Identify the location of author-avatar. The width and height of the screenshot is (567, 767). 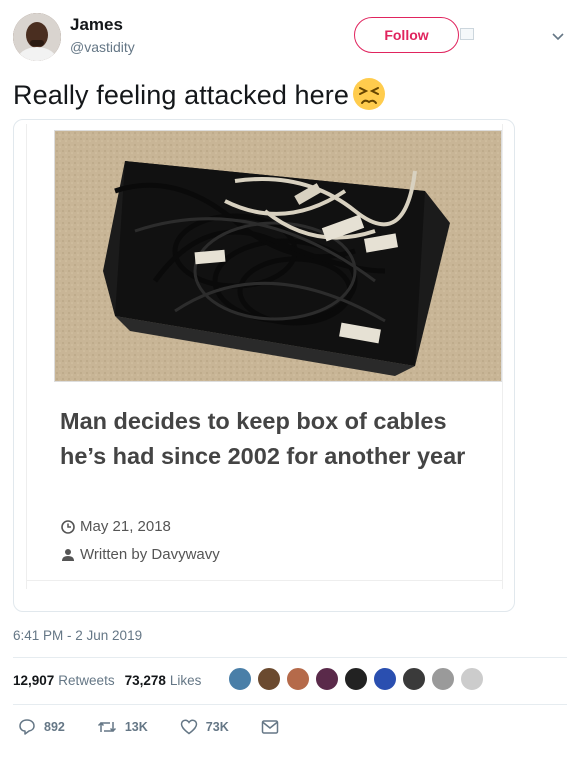
(37, 37).